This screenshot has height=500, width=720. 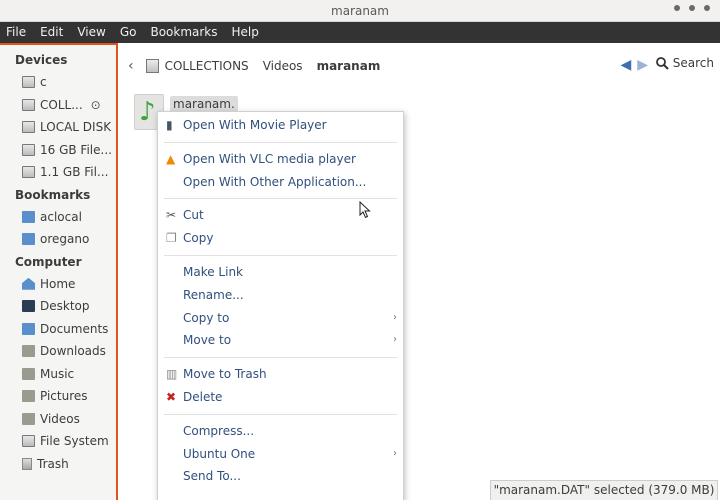 I want to click on sidebar-item-music: Music, so click(x=58, y=374).